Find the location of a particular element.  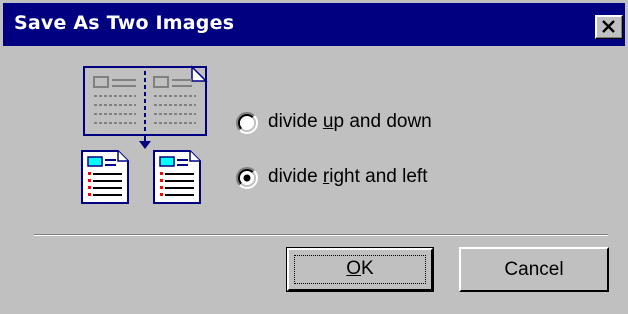

close-x-icon is located at coordinates (608, 26).